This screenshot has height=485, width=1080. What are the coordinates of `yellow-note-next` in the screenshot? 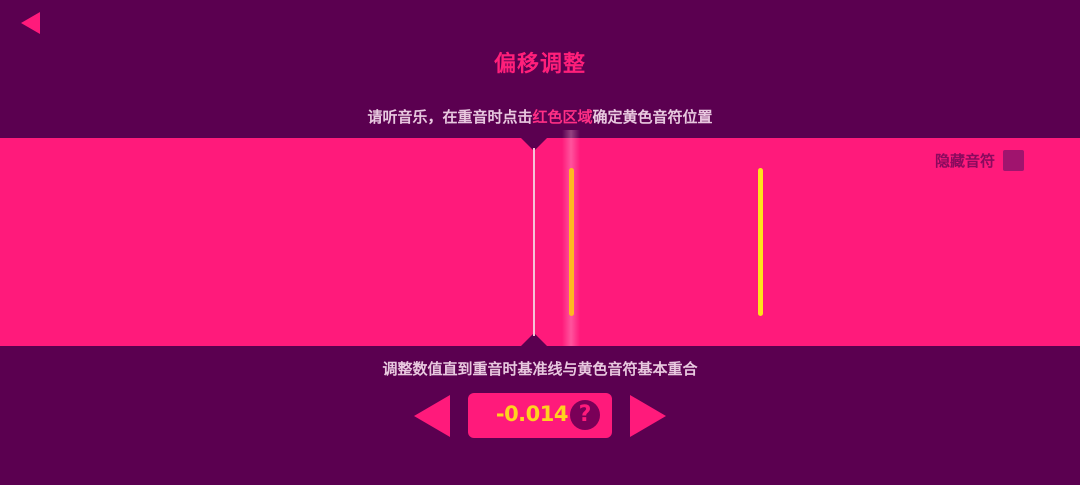 It's located at (760, 242).